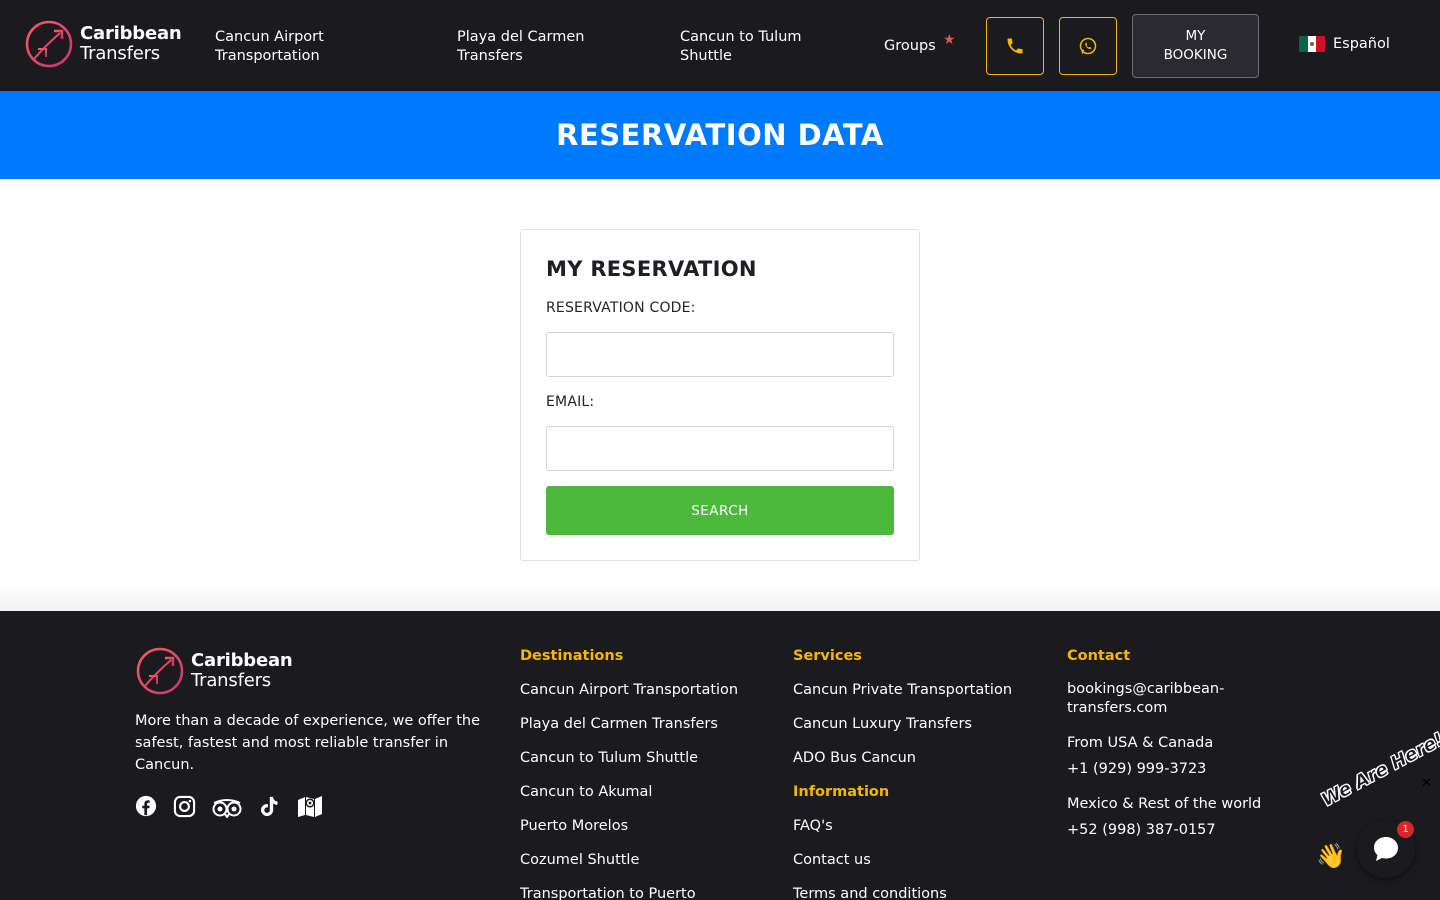 The image size is (1440, 900). Describe the element at coordinates (1331, 856) in the screenshot. I see `waving-hand-icon: 👋` at that location.